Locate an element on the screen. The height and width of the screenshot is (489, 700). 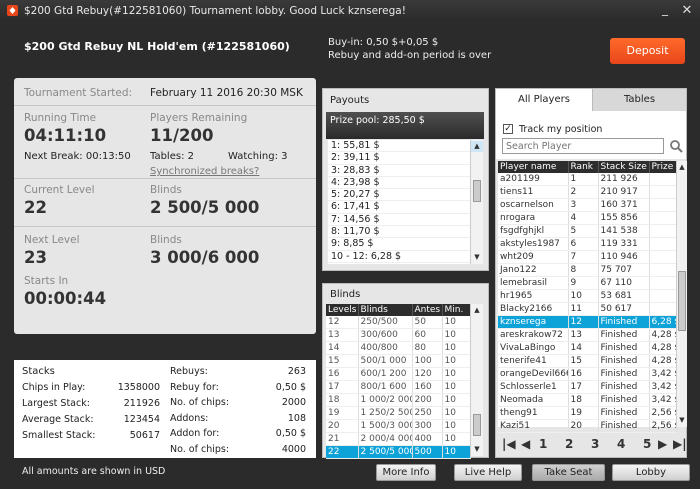
blinds-cell: 1 250/2 500 is located at coordinates (385, 413).